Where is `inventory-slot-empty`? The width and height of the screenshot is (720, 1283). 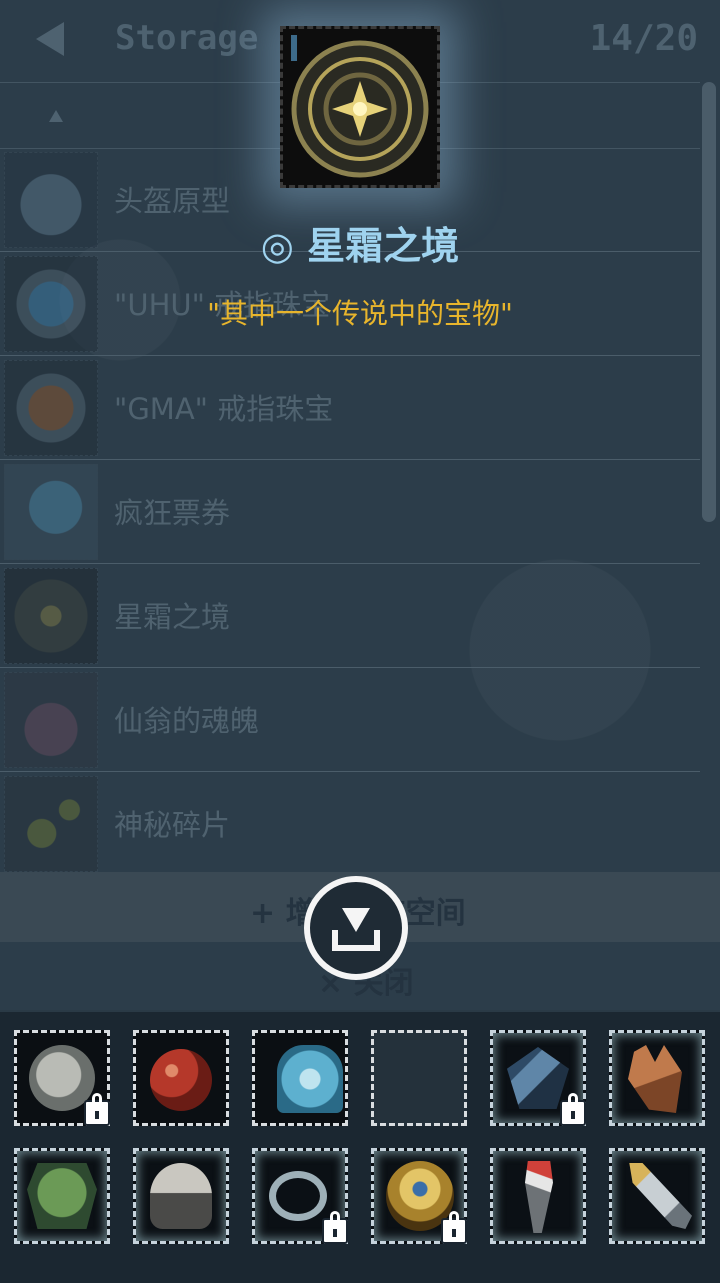
inventory-slot-empty is located at coordinates (419, 1078).